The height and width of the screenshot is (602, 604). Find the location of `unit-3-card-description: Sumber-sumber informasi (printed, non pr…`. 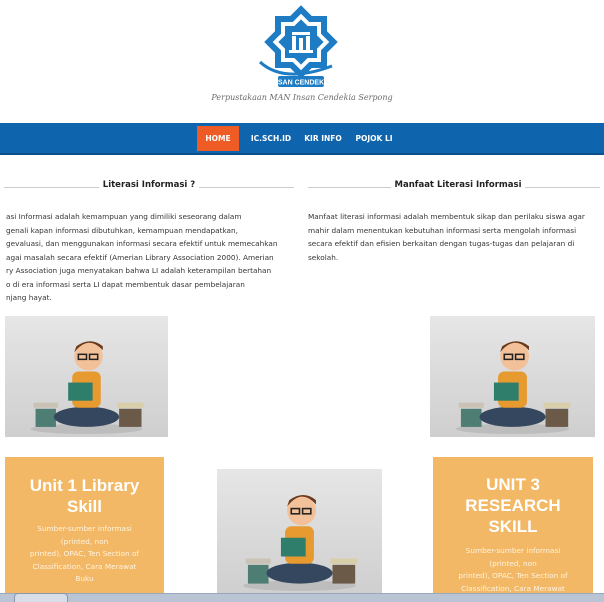

unit-3-card-description: Sumber-sumber informasi (printed, non pr… is located at coordinates (513, 569).